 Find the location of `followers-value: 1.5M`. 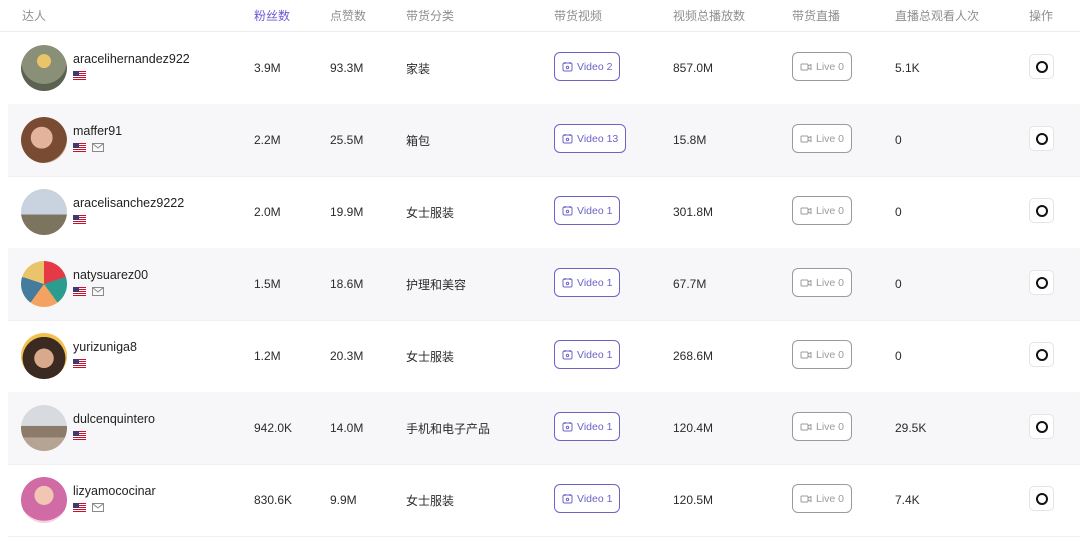

followers-value: 1.5M is located at coordinates (267, 284).